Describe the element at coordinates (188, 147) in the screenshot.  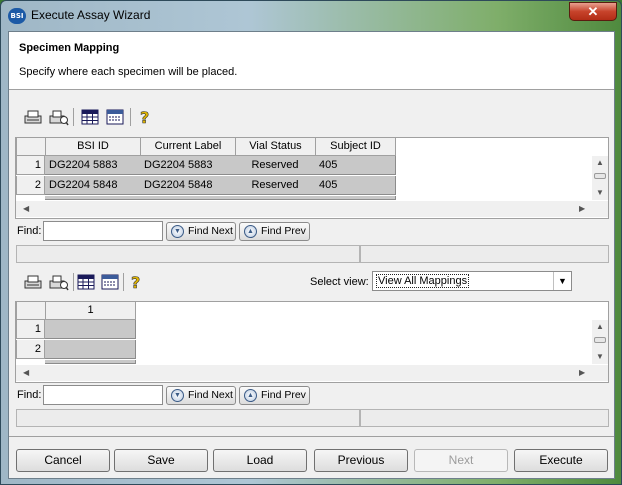
I see `column-header: Current Label` at that location.